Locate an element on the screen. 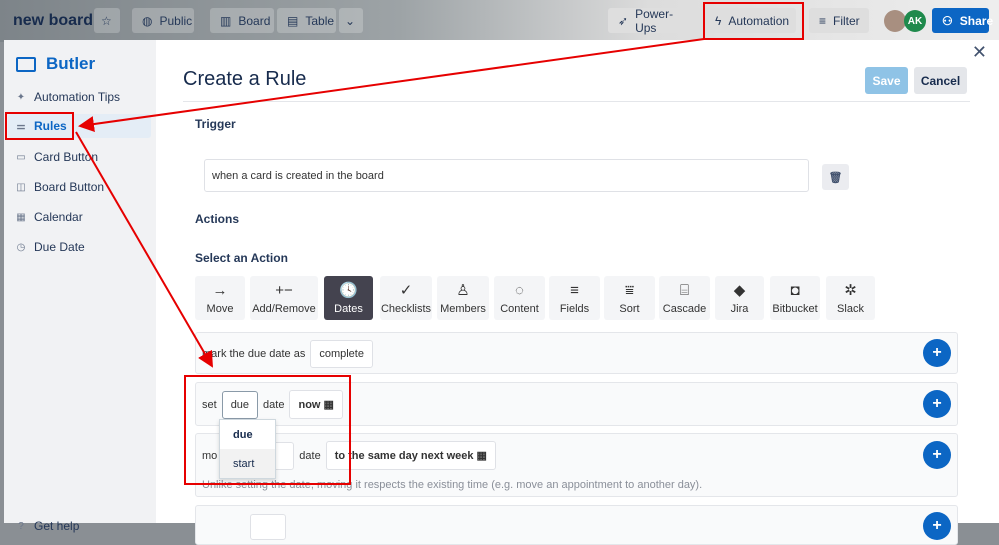 The width and height of the screenshot is (999, 545). action-type-label: Jira is located at coordinates (739, 308).